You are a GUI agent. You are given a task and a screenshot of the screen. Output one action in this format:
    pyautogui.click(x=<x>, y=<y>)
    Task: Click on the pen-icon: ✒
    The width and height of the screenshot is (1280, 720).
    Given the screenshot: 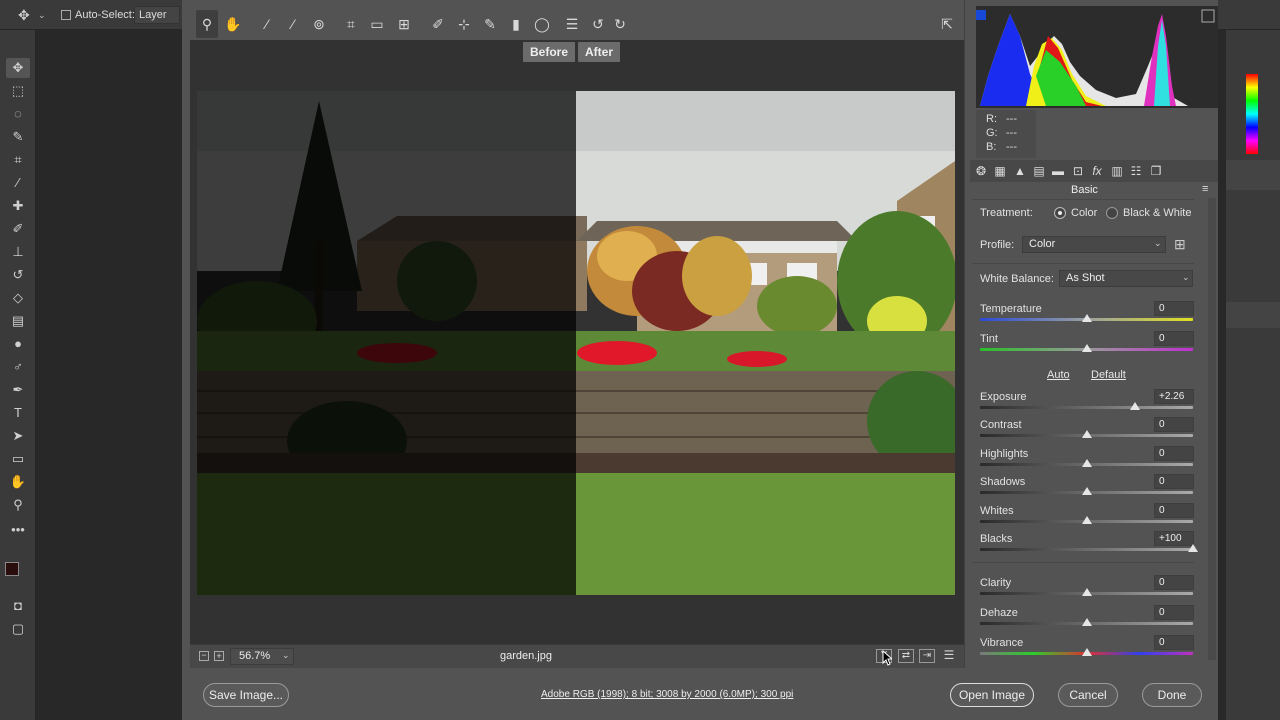 What is the action you would take?
    pyautogui.click(x=18, y=390)
    